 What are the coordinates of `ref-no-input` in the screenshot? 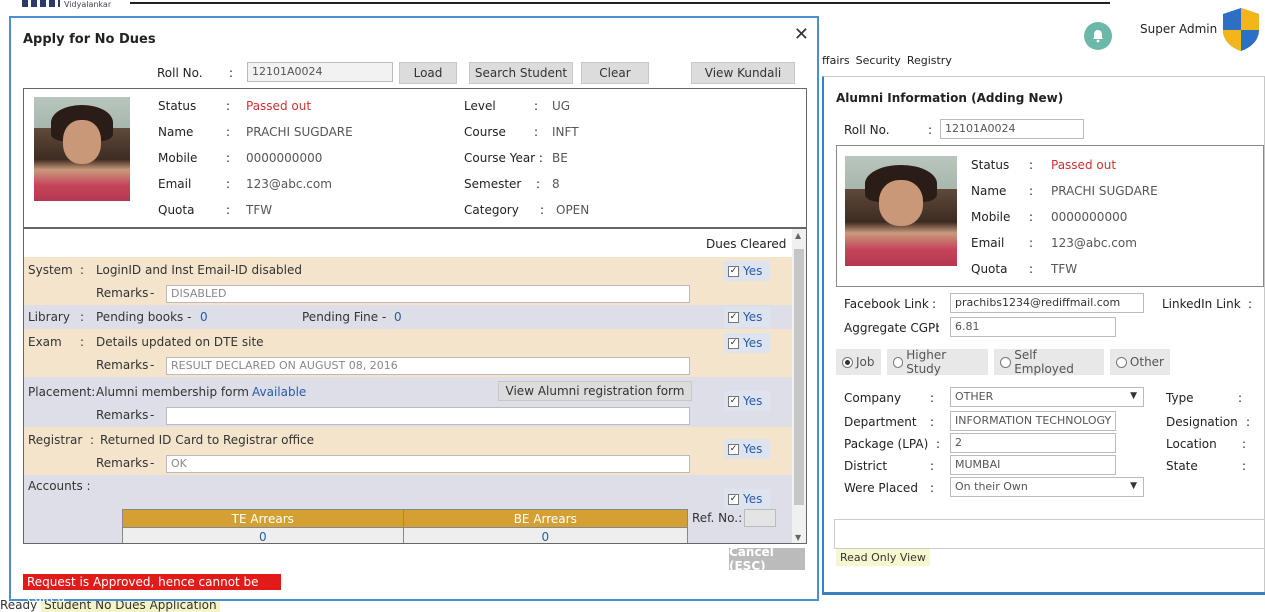 It's located at (760, 518).